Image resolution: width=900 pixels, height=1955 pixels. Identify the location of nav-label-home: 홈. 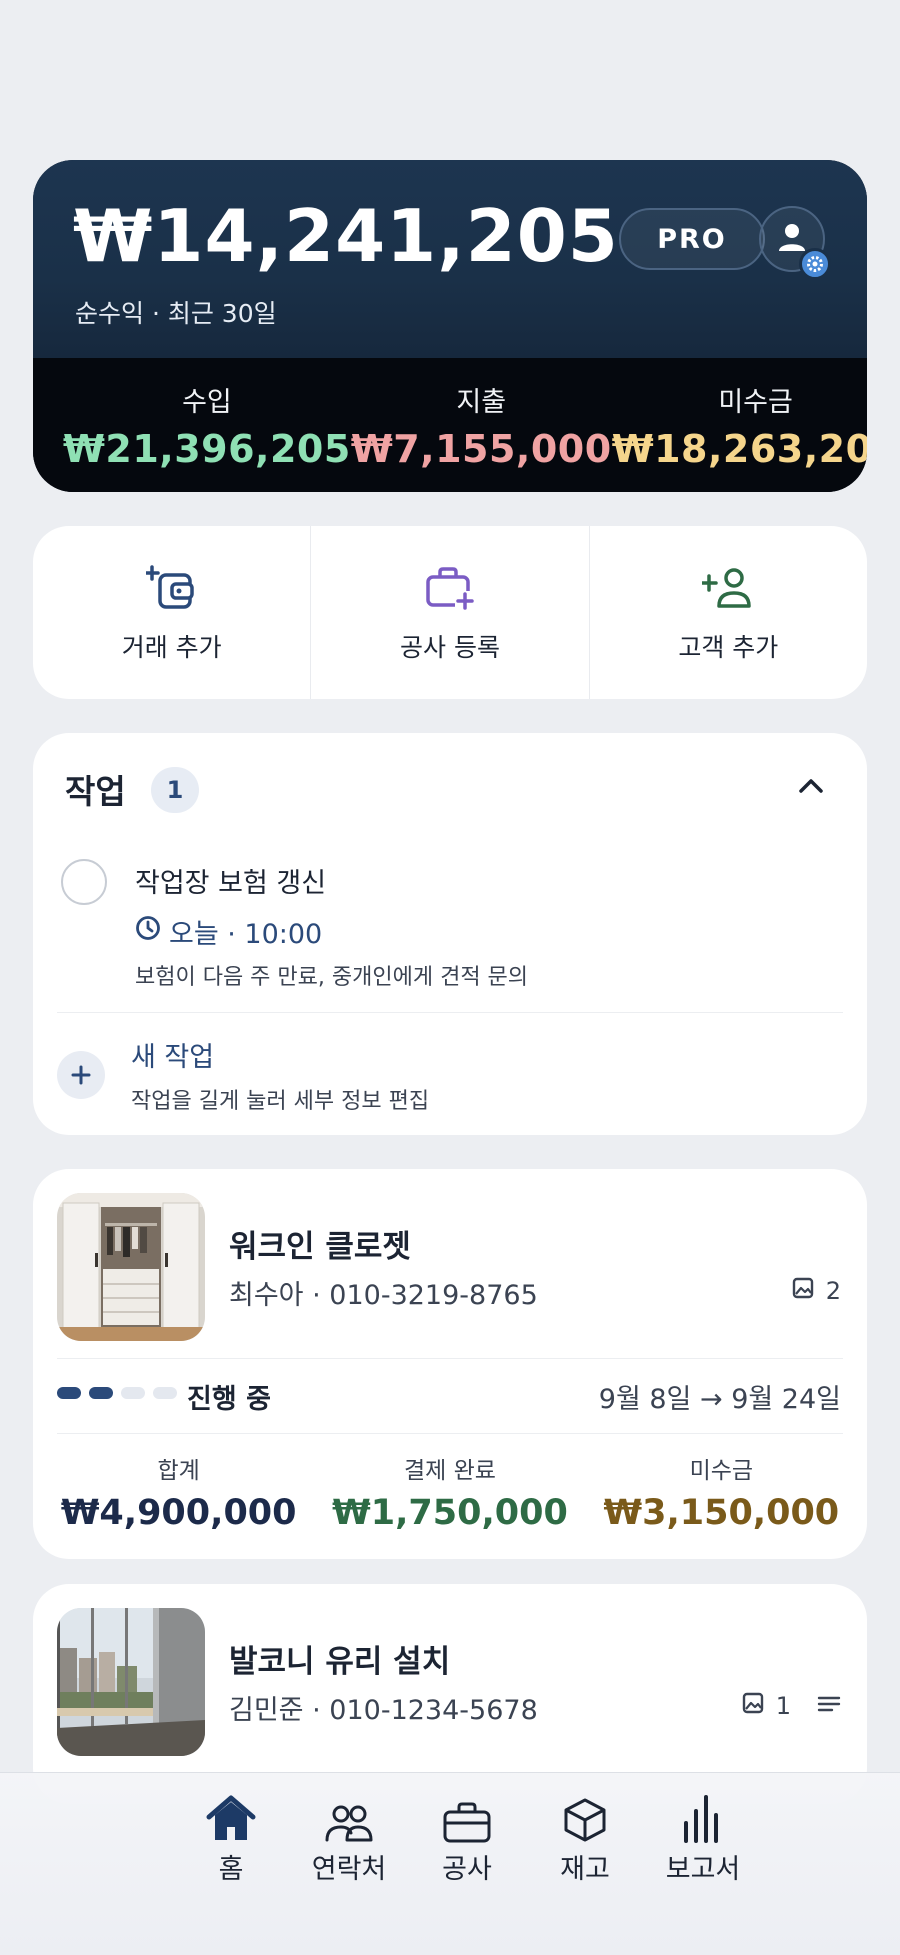
(231, 1869).